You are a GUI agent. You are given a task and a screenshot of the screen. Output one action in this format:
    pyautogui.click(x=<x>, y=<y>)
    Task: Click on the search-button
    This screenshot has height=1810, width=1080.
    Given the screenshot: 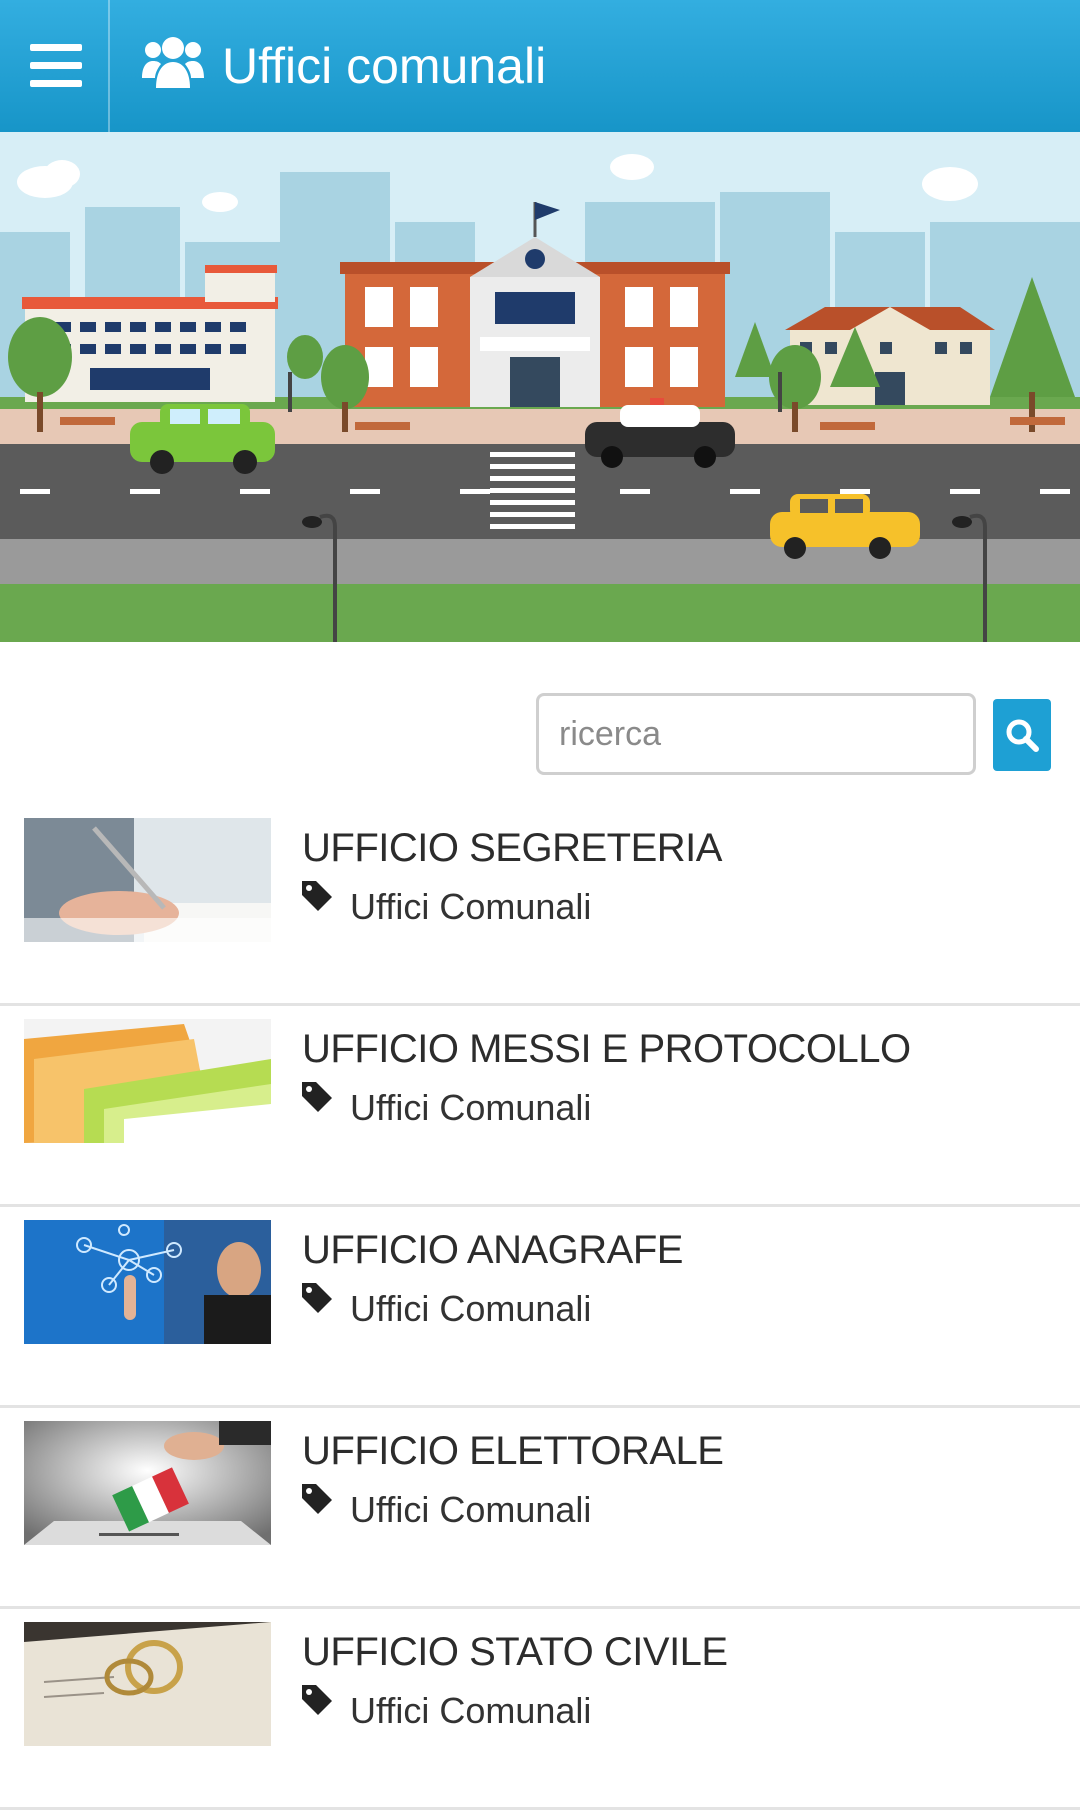 What is the action you would take?
    pyautogui.click(x=1022, y=735)
    